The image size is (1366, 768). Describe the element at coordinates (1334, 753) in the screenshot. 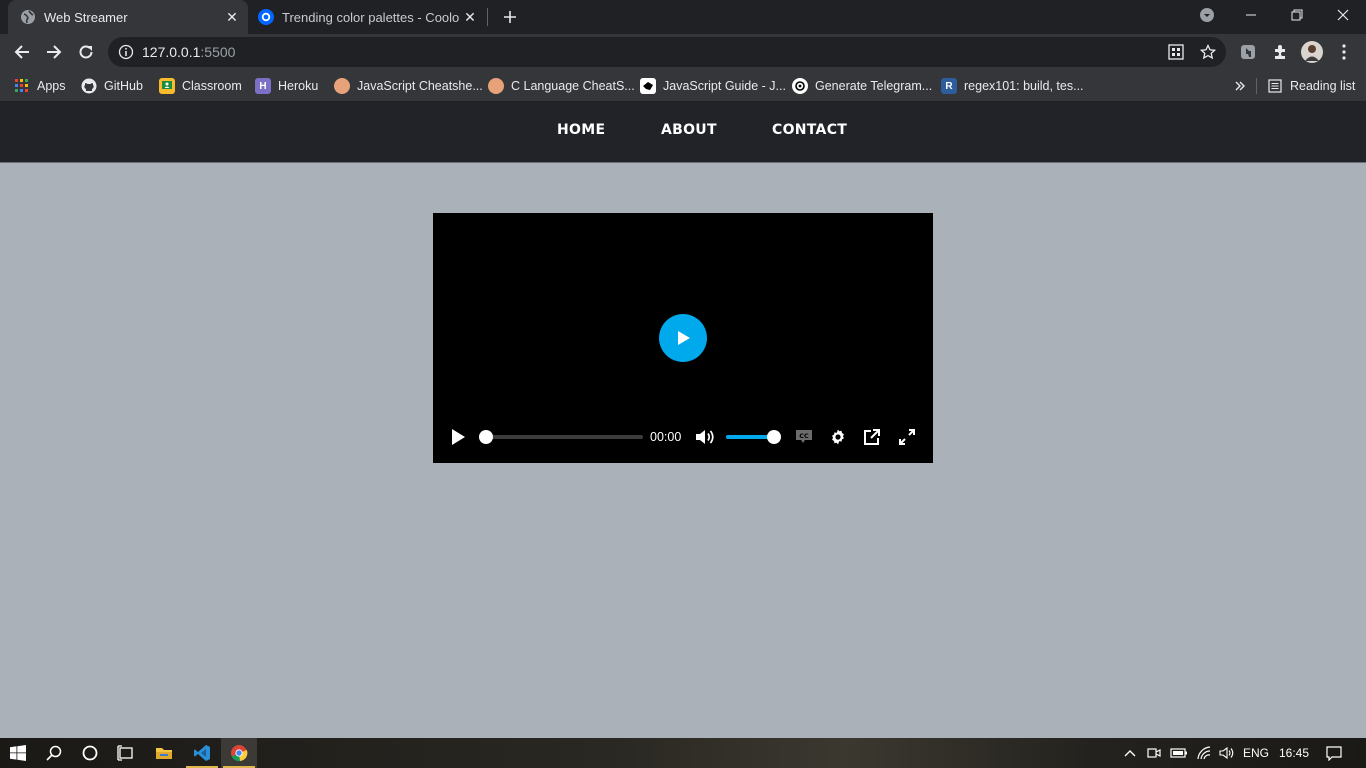

I see `notifications-icon` at that location.